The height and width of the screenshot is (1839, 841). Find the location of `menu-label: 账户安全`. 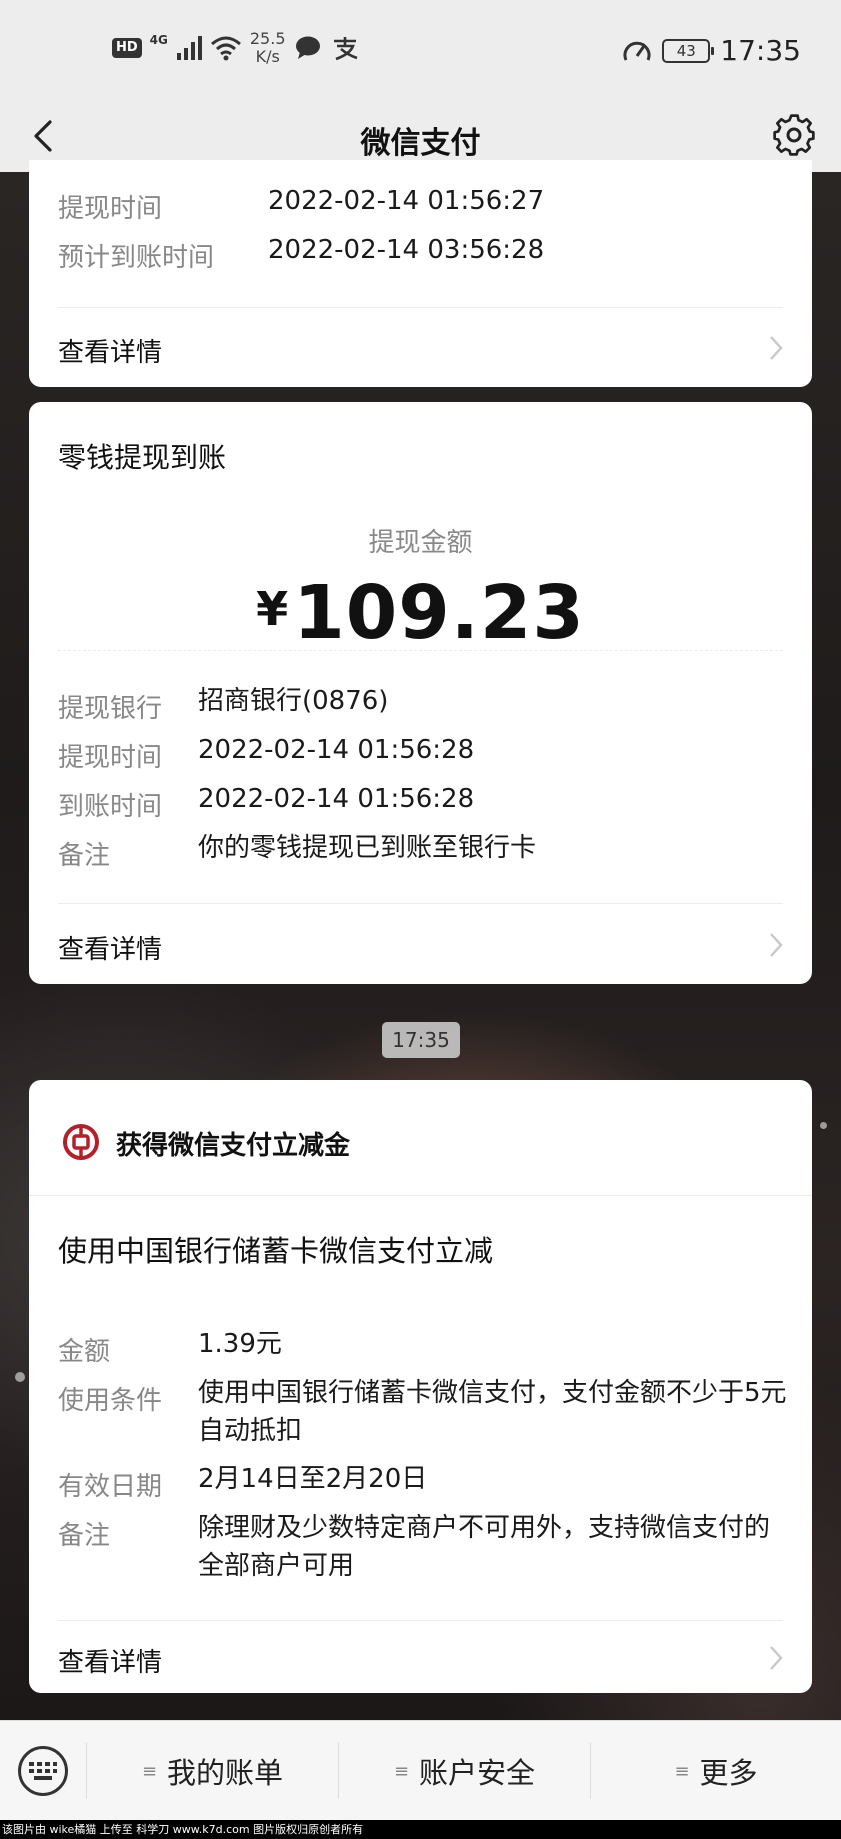

menu-label: 账户安全 is located at coordinates (477, 1773).